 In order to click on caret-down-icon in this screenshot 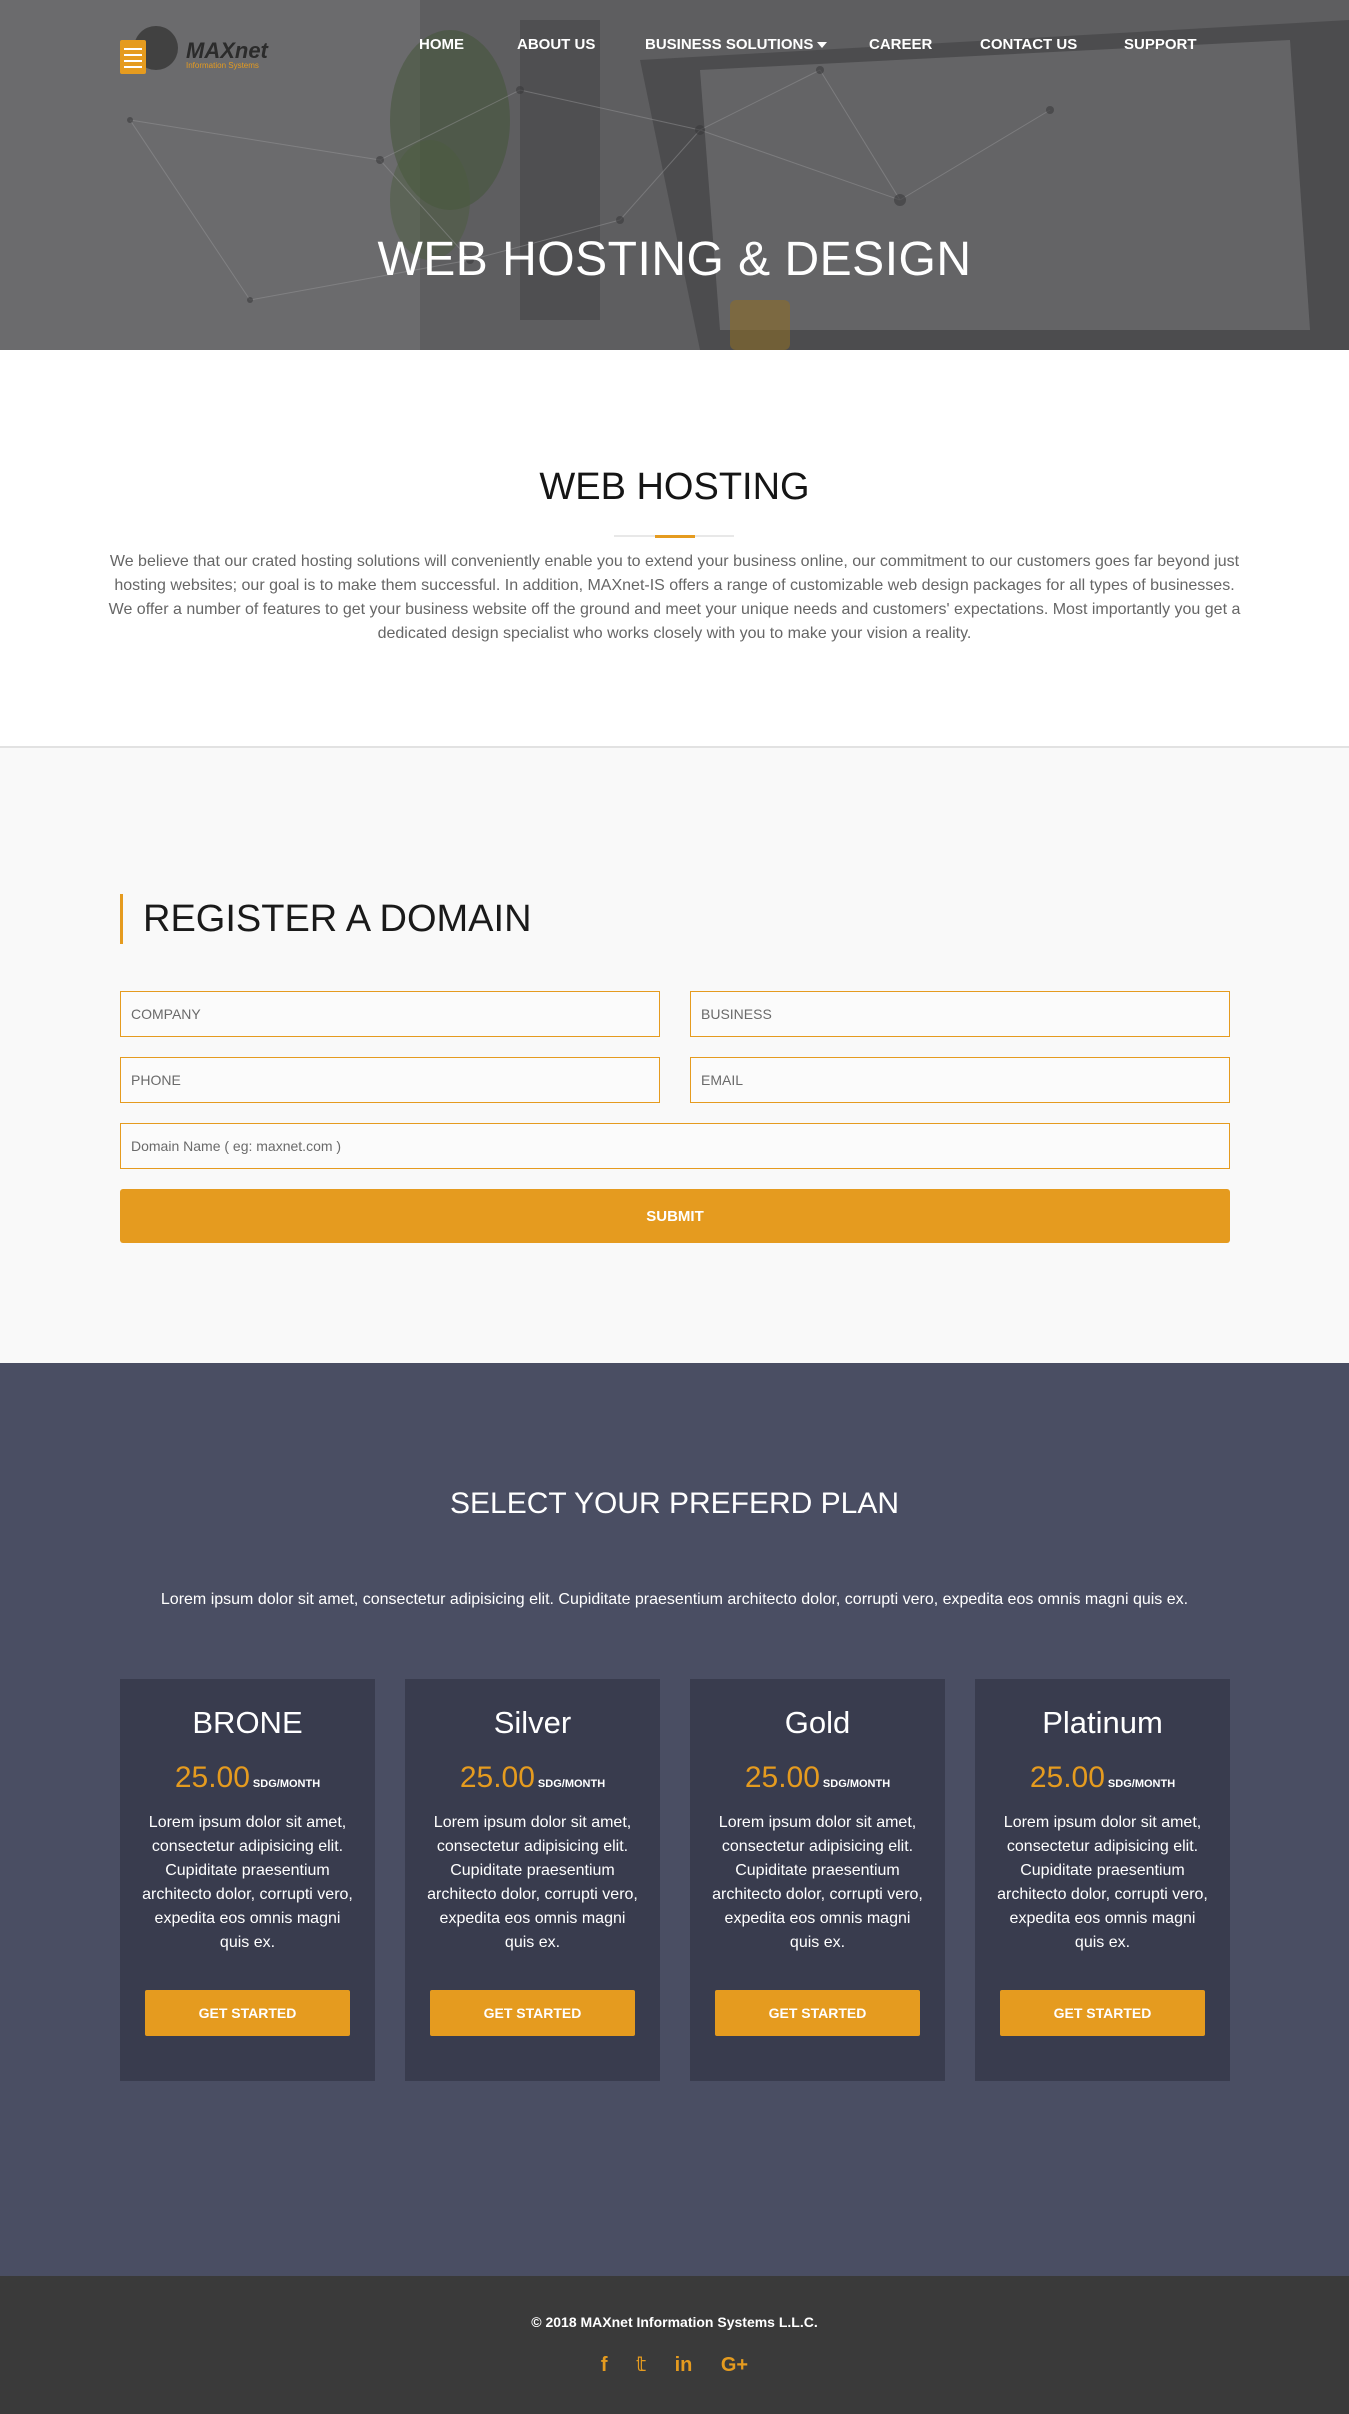, I will do `click(822, 45)`.